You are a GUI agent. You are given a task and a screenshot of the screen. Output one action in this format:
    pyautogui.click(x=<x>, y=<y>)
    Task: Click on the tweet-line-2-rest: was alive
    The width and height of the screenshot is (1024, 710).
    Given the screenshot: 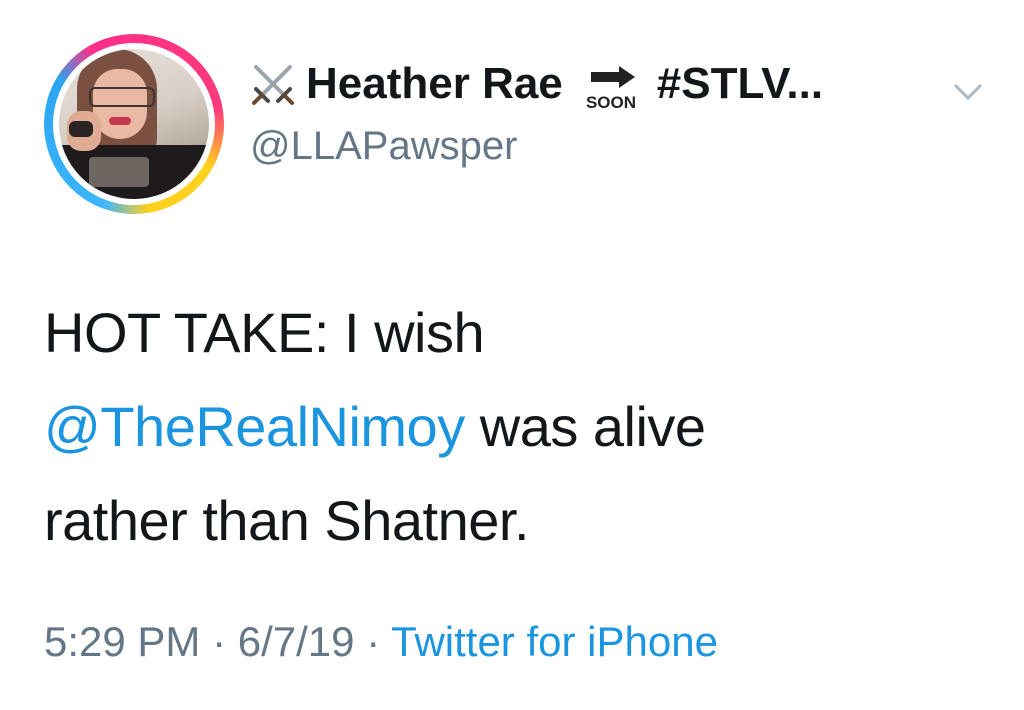 What is the action you would take?
    pyautogui.click(x=585, y=426)
    